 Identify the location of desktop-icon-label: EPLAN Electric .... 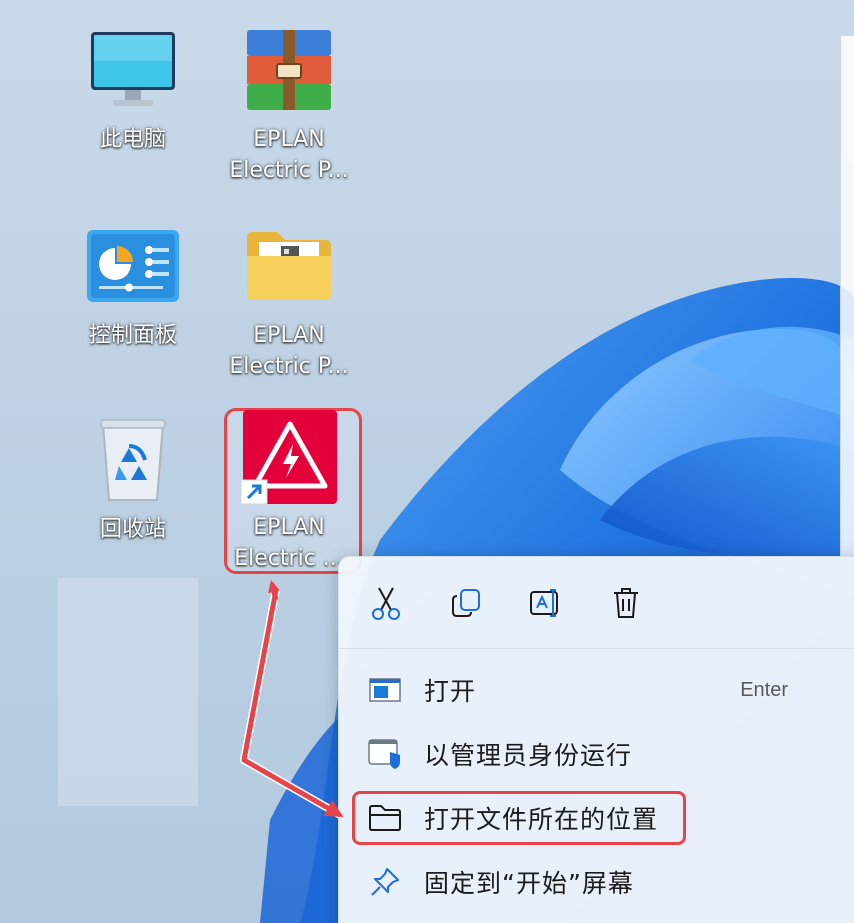
(289, 543).